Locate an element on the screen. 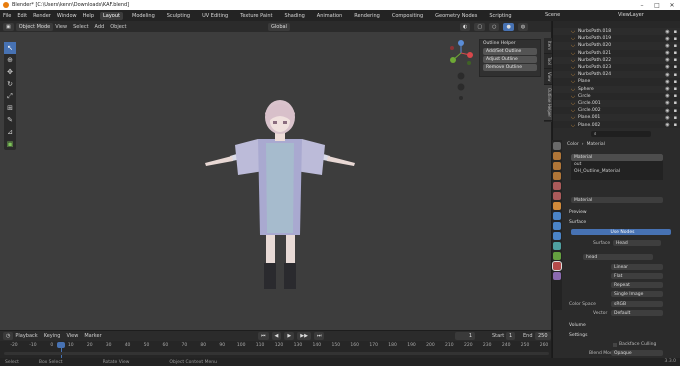 This screenshot has width=680, height=366. menu-add: Add is located at coordinates (100, 27).